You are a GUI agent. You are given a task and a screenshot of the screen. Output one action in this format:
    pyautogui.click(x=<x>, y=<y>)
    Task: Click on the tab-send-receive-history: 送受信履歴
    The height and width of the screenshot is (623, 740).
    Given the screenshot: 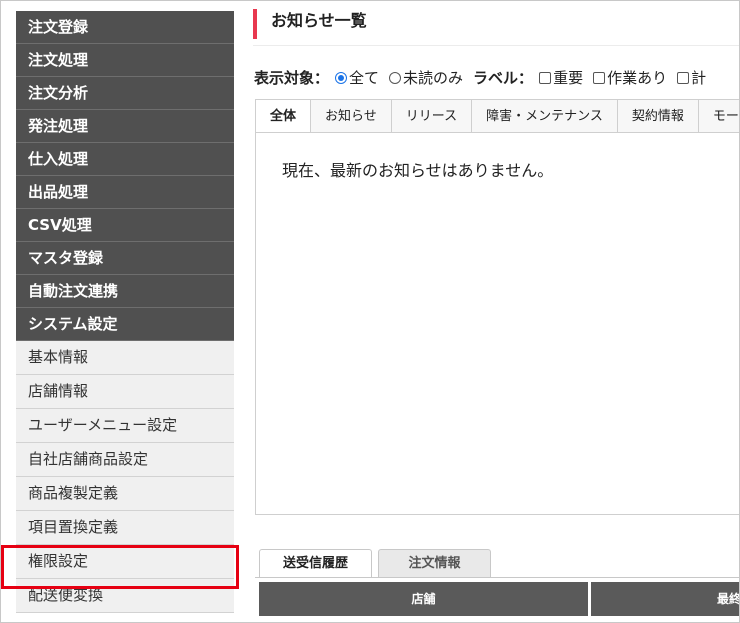 What is the action you would take?
    pyautogui.click(x=315, y=563)
    